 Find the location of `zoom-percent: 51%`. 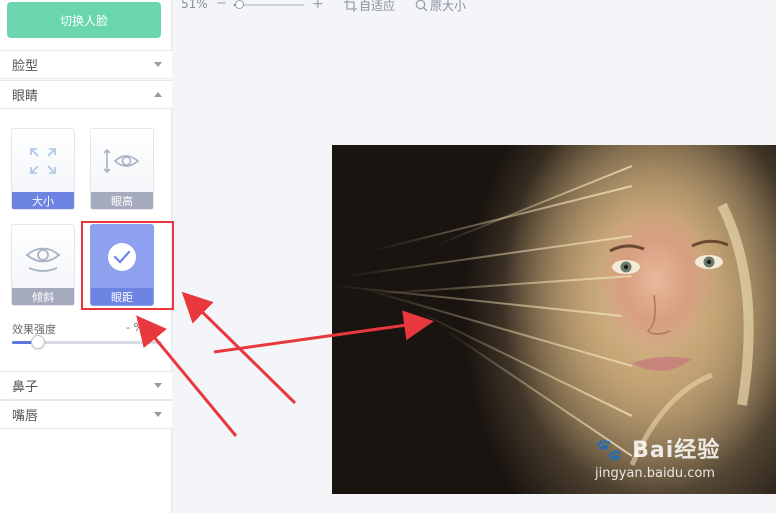

zoom-percent: 51% is located at coordinates (194, 5).